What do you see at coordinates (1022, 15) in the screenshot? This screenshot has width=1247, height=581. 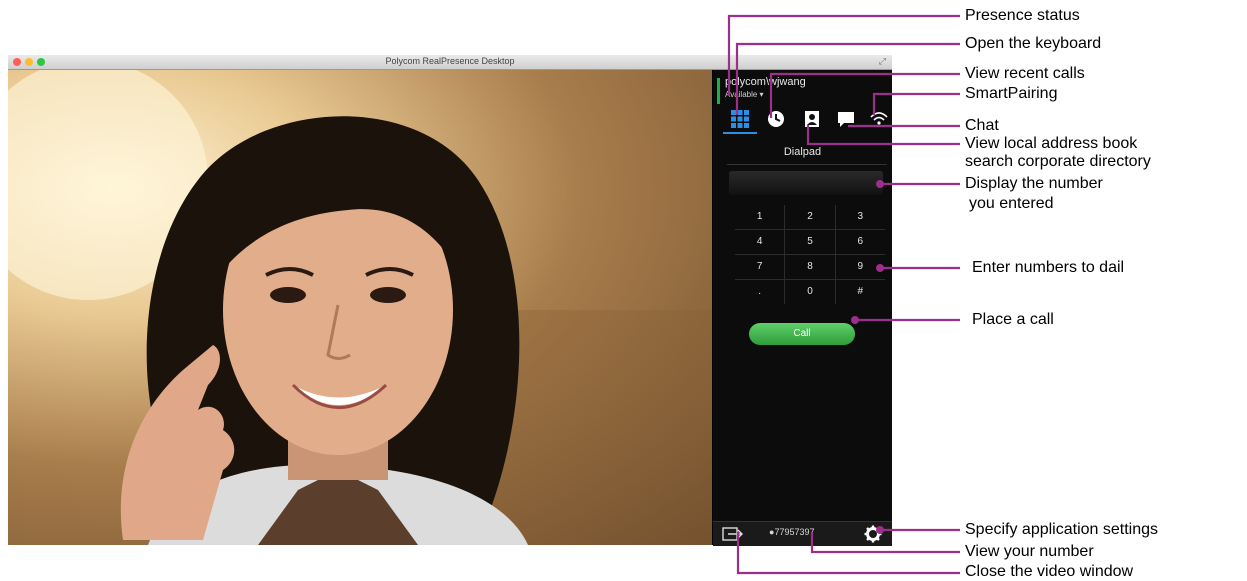 I see `callout-presence-status: Presence status` at bounding box center [1022, 15].